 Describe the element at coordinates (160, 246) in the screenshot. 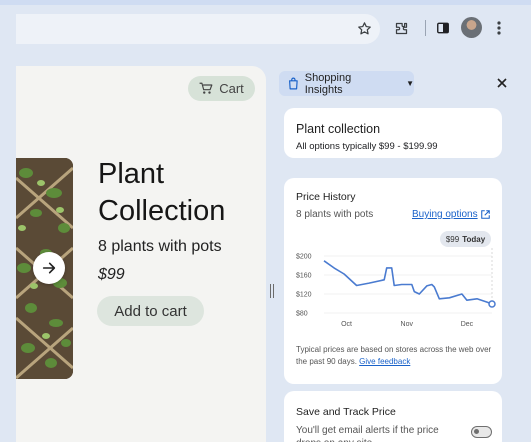

I see `product-subtitle: 8 plants with pots` at that location.